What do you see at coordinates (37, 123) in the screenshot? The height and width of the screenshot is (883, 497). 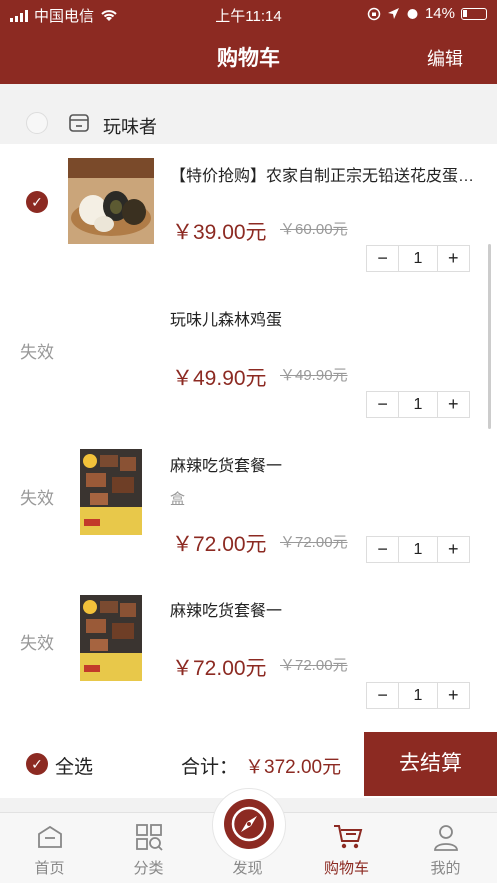 I see `shop-select-radio` at bounding box center [37, 123].